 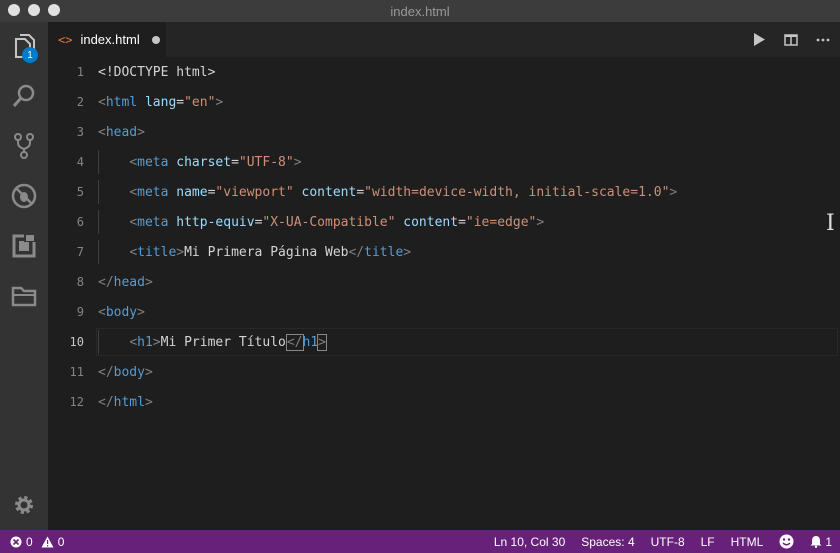 I want to click on activity-bar: 1, so click(x=24, y=276).